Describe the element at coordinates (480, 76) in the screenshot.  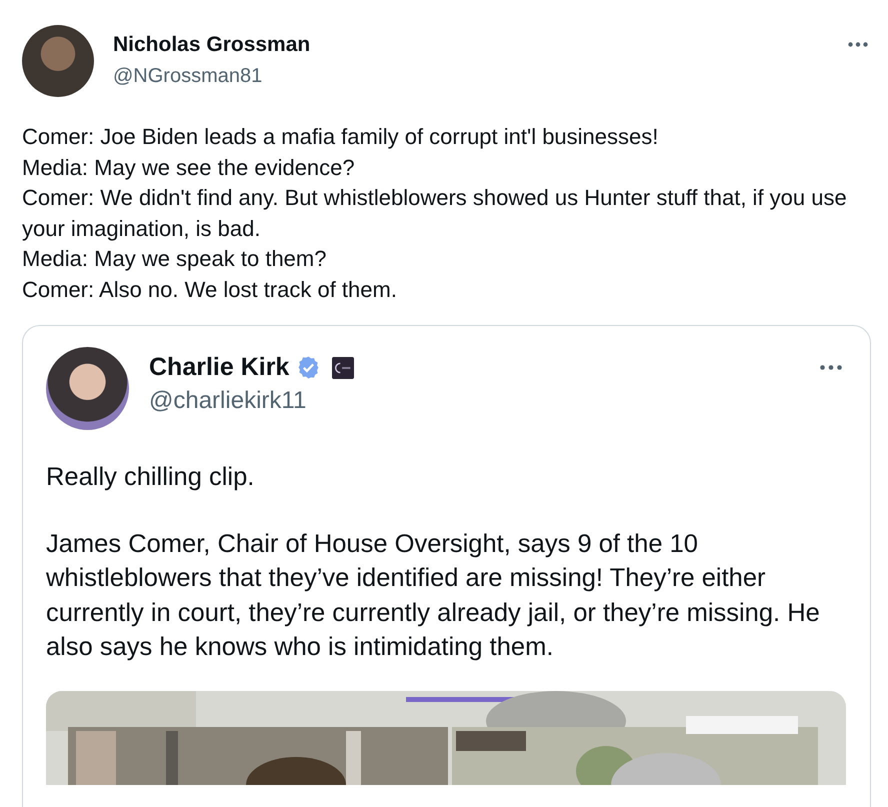
I see `author-handle: @NGrossman81` at that location.